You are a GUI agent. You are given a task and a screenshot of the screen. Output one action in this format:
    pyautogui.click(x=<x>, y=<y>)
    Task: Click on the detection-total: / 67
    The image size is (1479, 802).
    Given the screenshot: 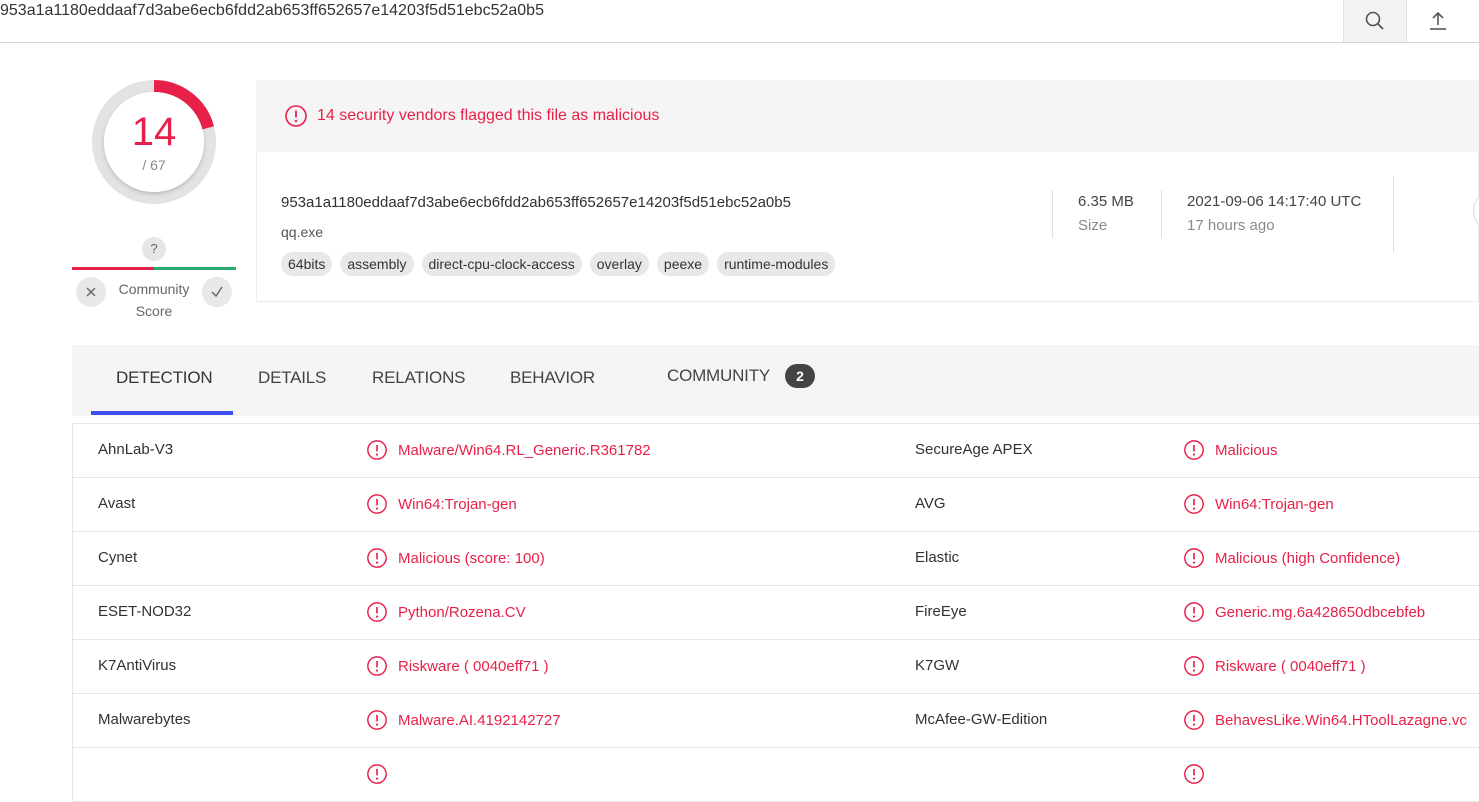 What is the action you would take?
    pyautogui.click(x=154, y=165)
    